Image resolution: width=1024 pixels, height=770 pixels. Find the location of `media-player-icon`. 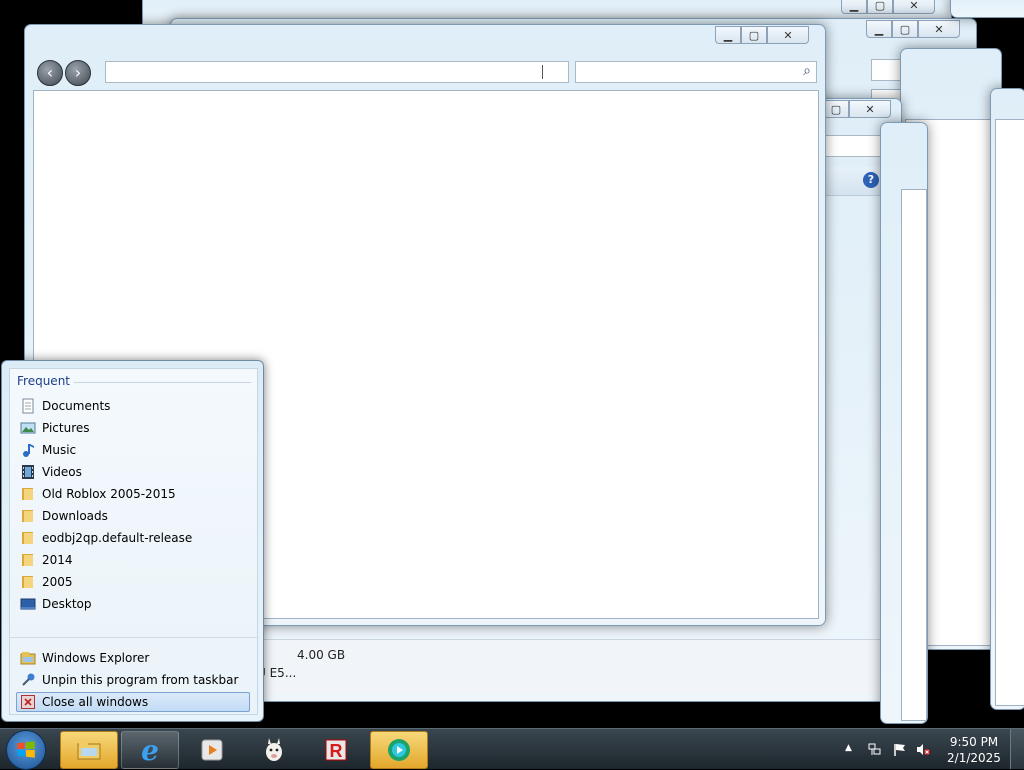

media-player-icon is located at coordinates (212, 750).